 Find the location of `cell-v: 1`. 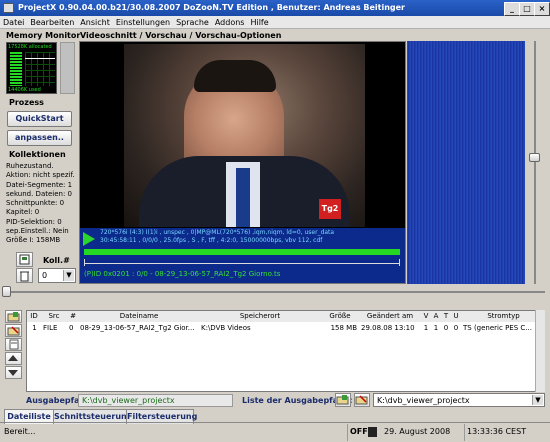

cell-v: 1 is located at coordinates (426, 328).